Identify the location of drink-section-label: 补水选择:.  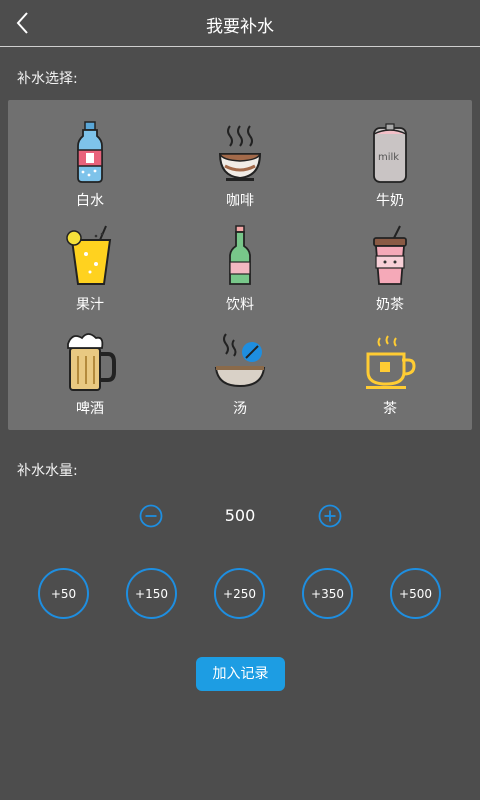
(47, 79).